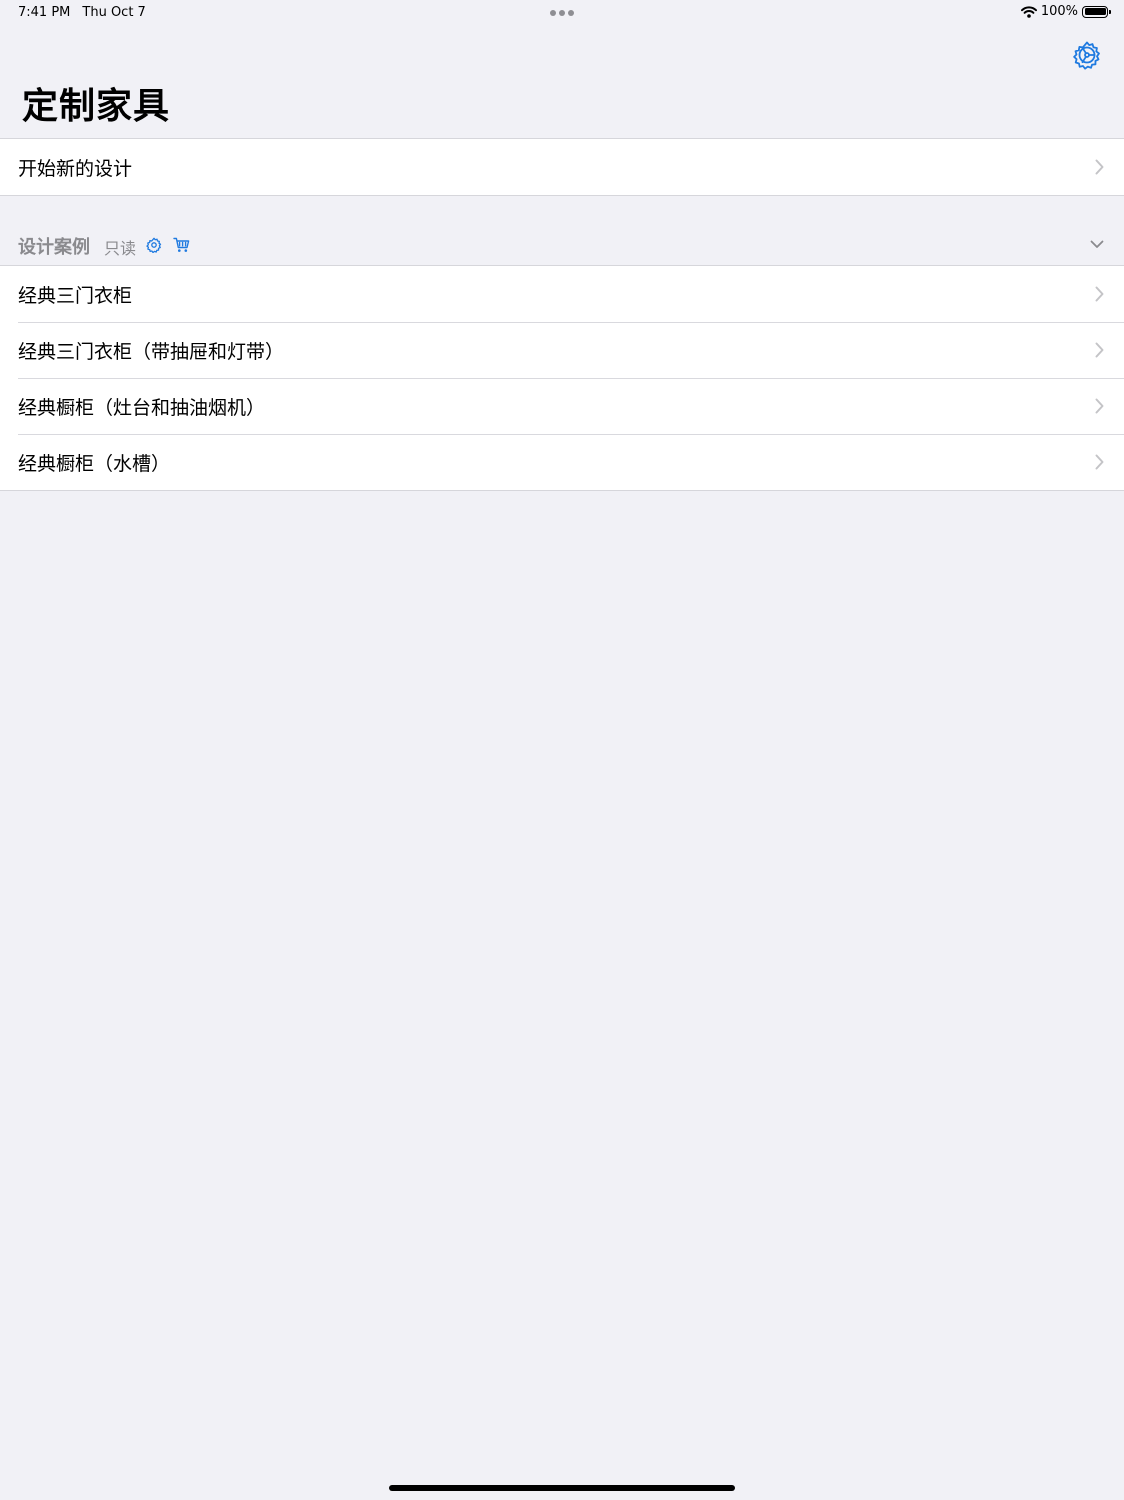 Image resolution: width=1124 pixels, height=1500 pixels. I want to click on multitasking-dots, so click(562, 13).